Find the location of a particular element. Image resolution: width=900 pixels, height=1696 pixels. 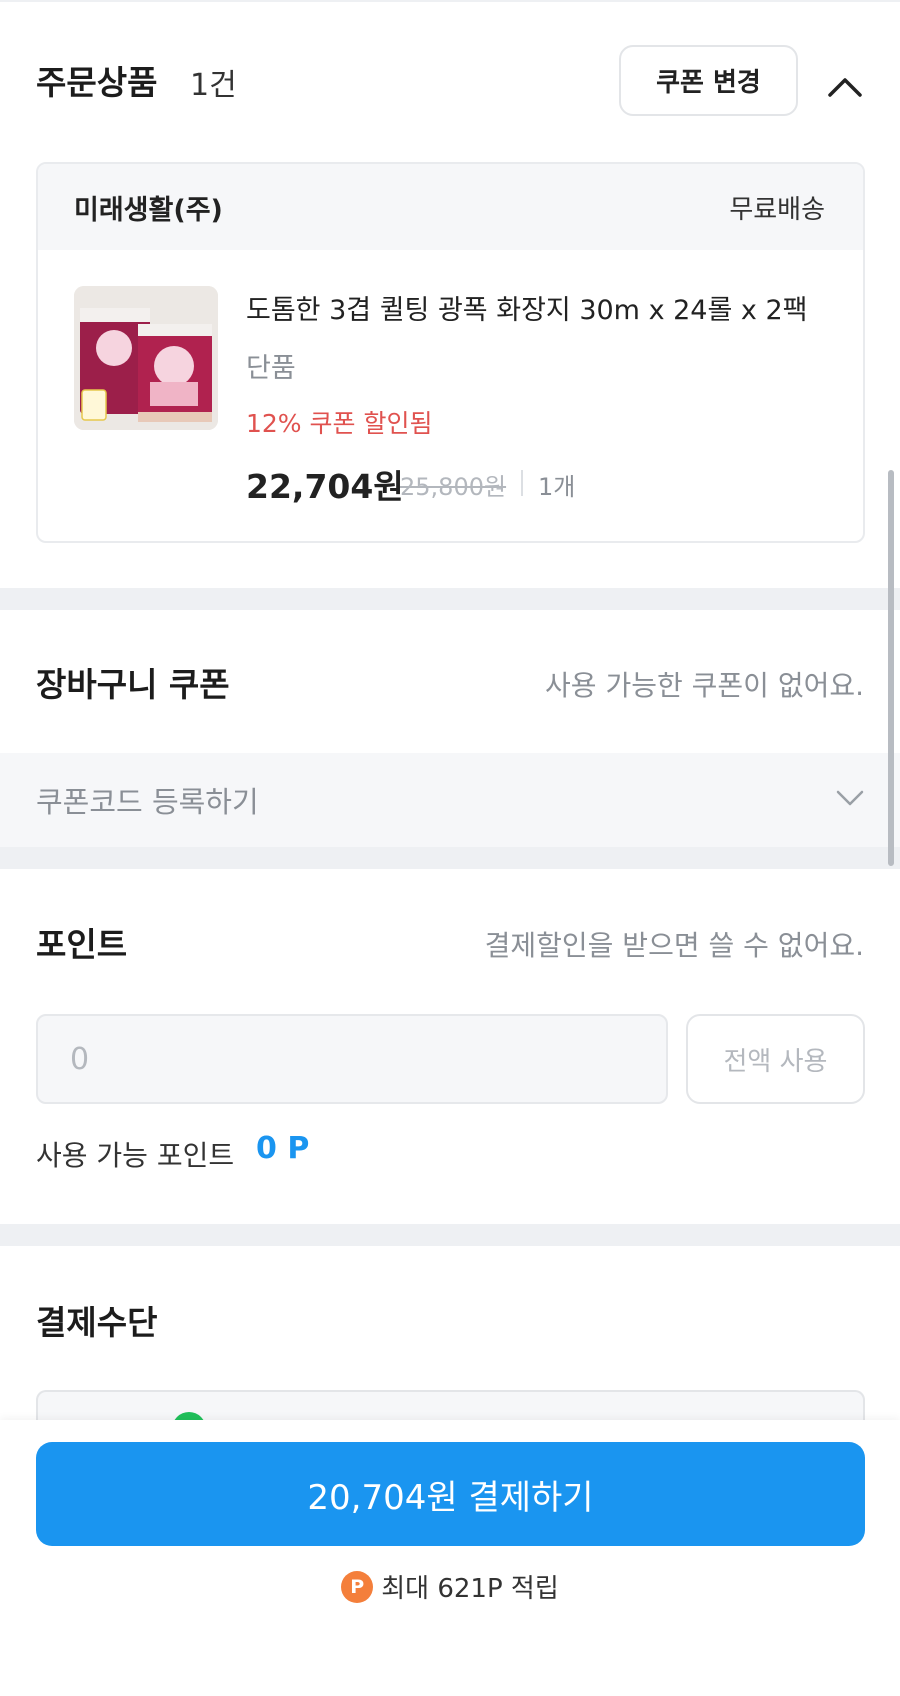

points-message: 결제할인을 받으면 쓸 수 없어요. is located at coordinates (674, 945).